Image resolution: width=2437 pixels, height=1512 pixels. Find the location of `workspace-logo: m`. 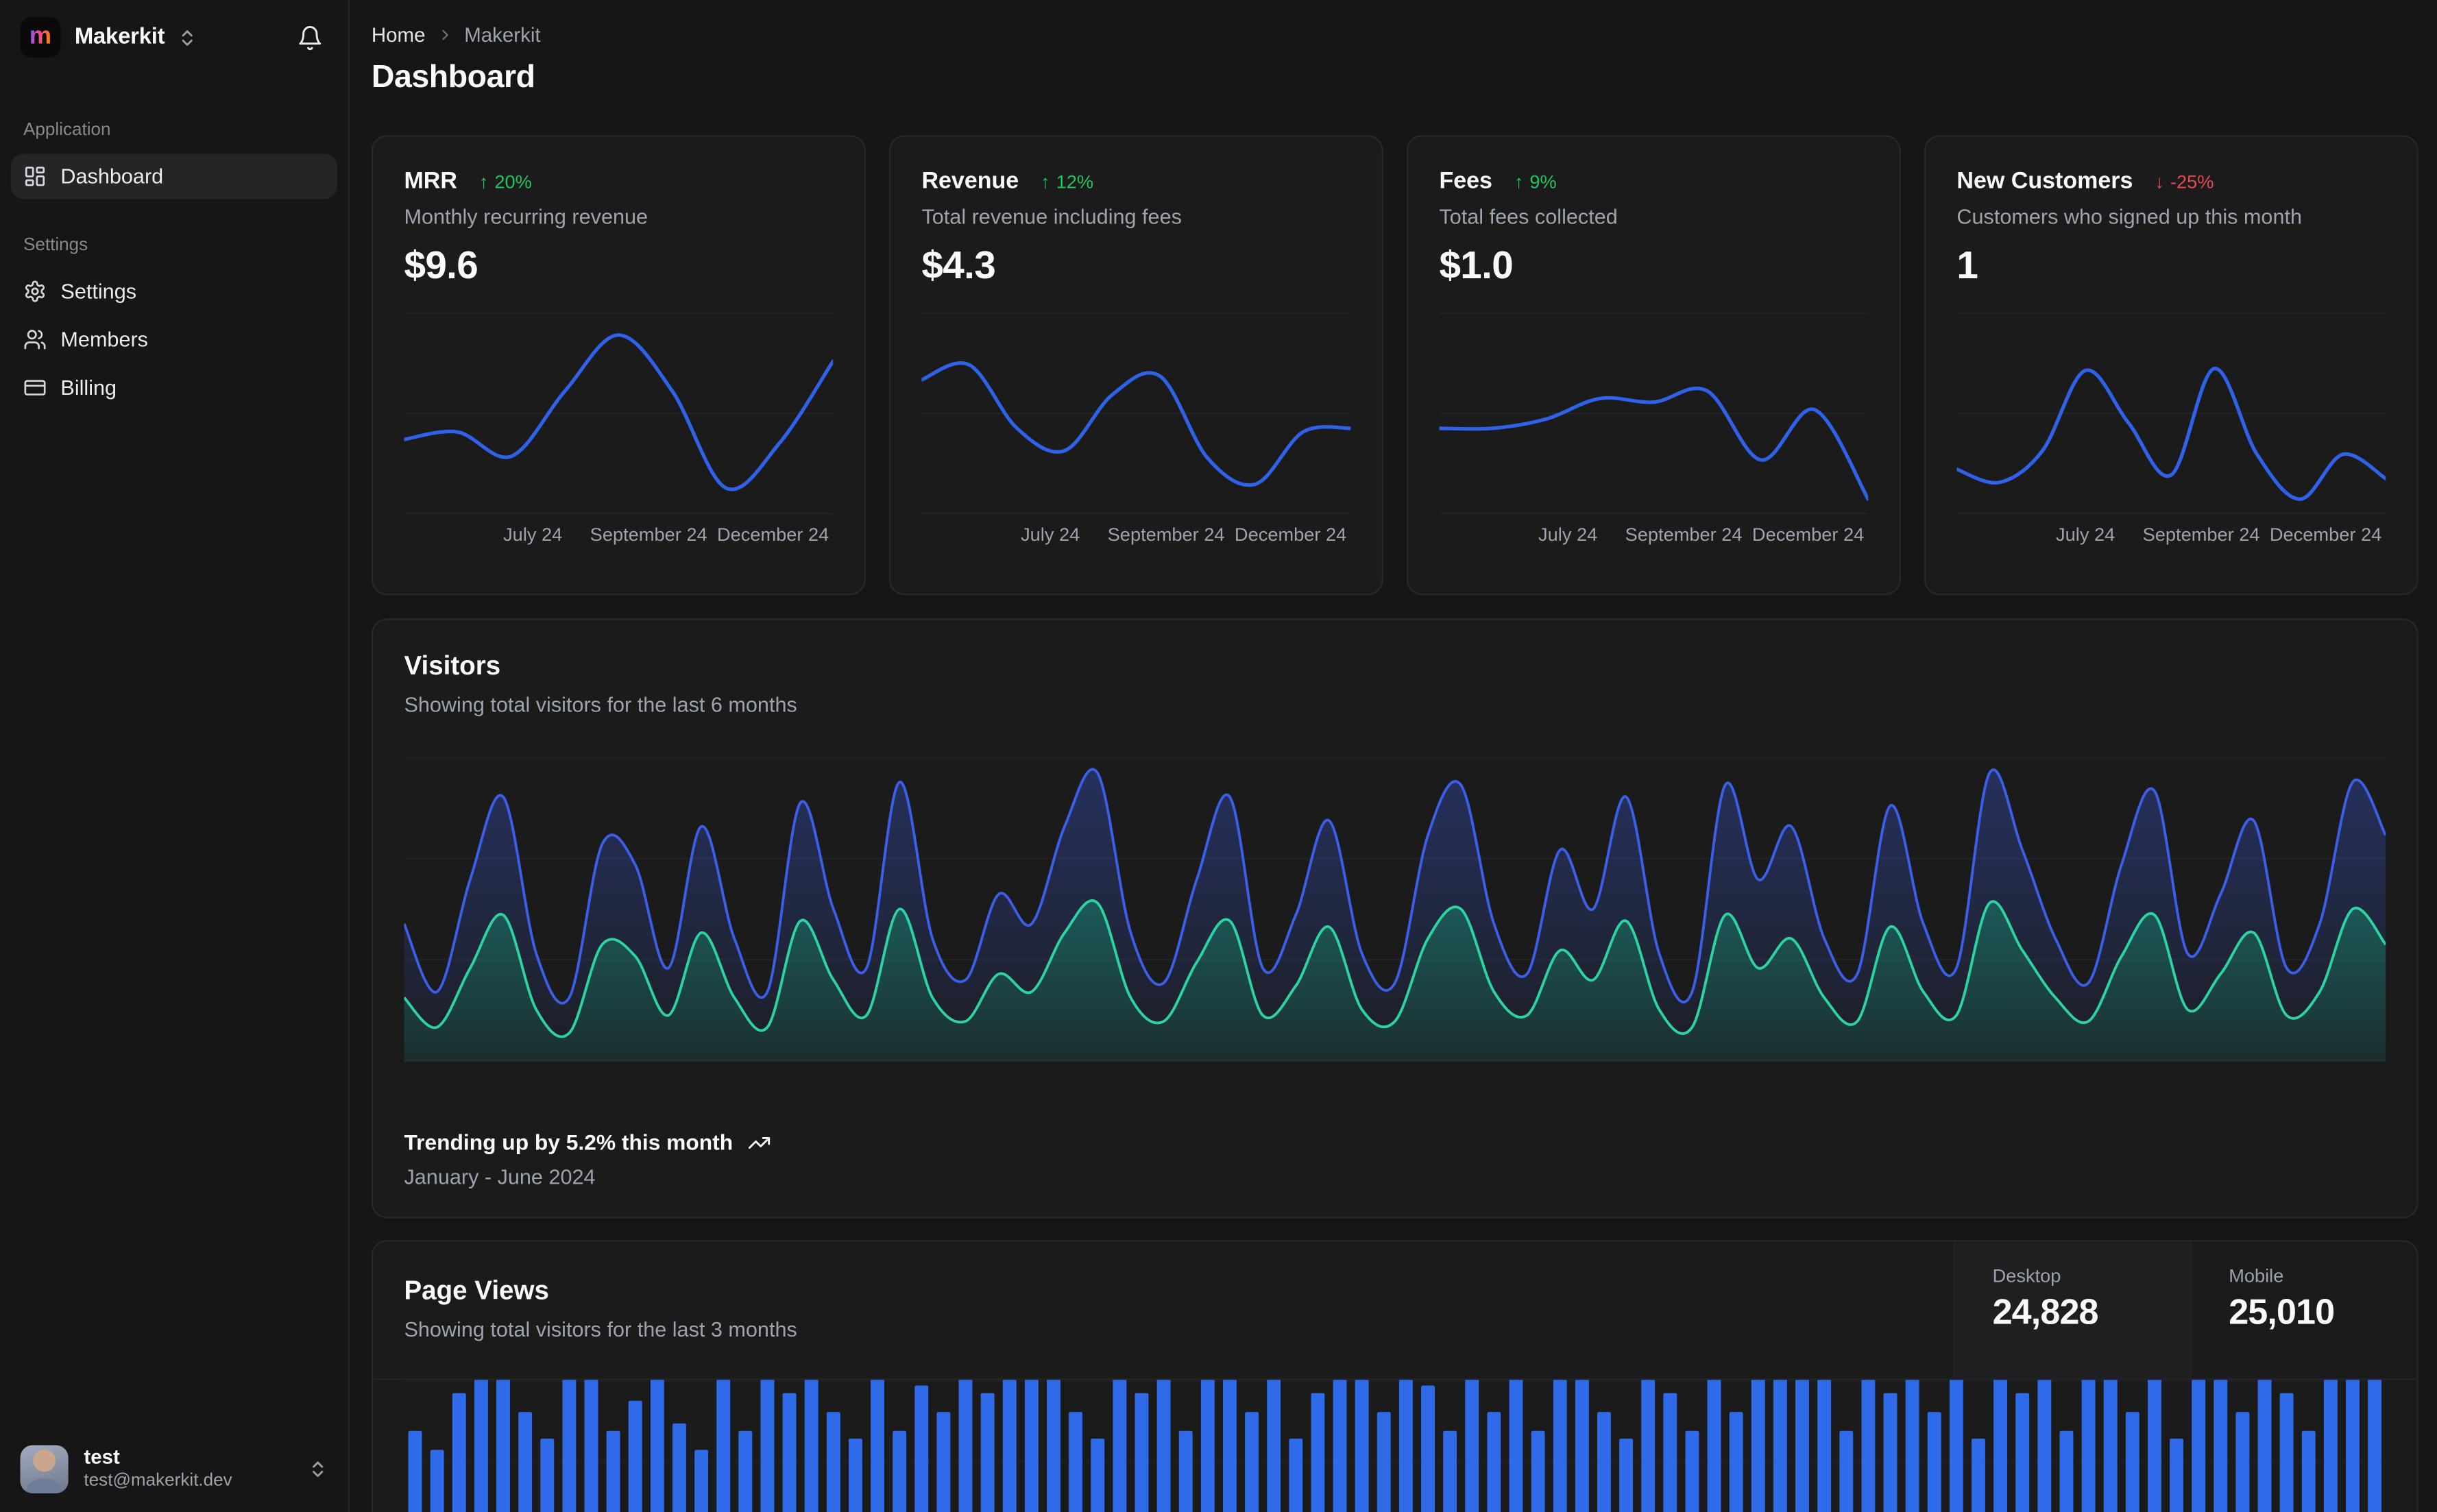

workspace-logo: m is located at coordinates (40, 37).